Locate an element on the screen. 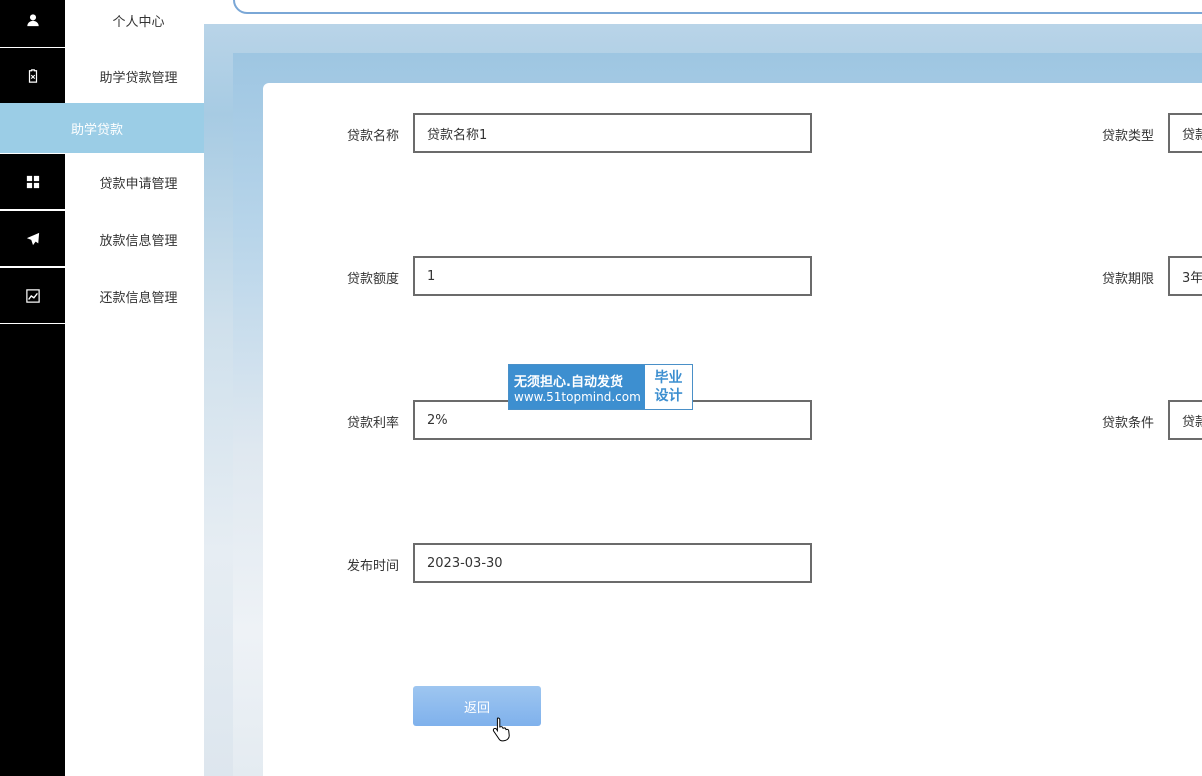 The image size is (1202, 776). sidebar-item-label: 个人中心 is located at coordinates (138, 22).